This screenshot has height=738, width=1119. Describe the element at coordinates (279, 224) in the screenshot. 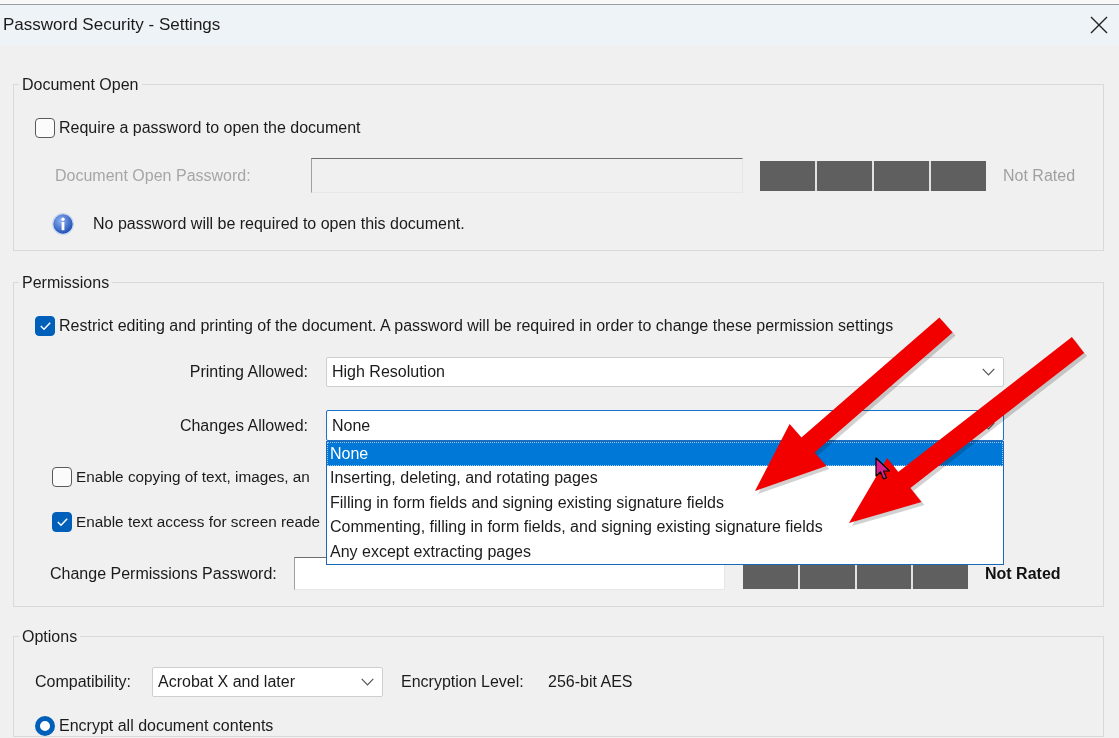

I see `info-text: No password will be required to open this document.` at that location.